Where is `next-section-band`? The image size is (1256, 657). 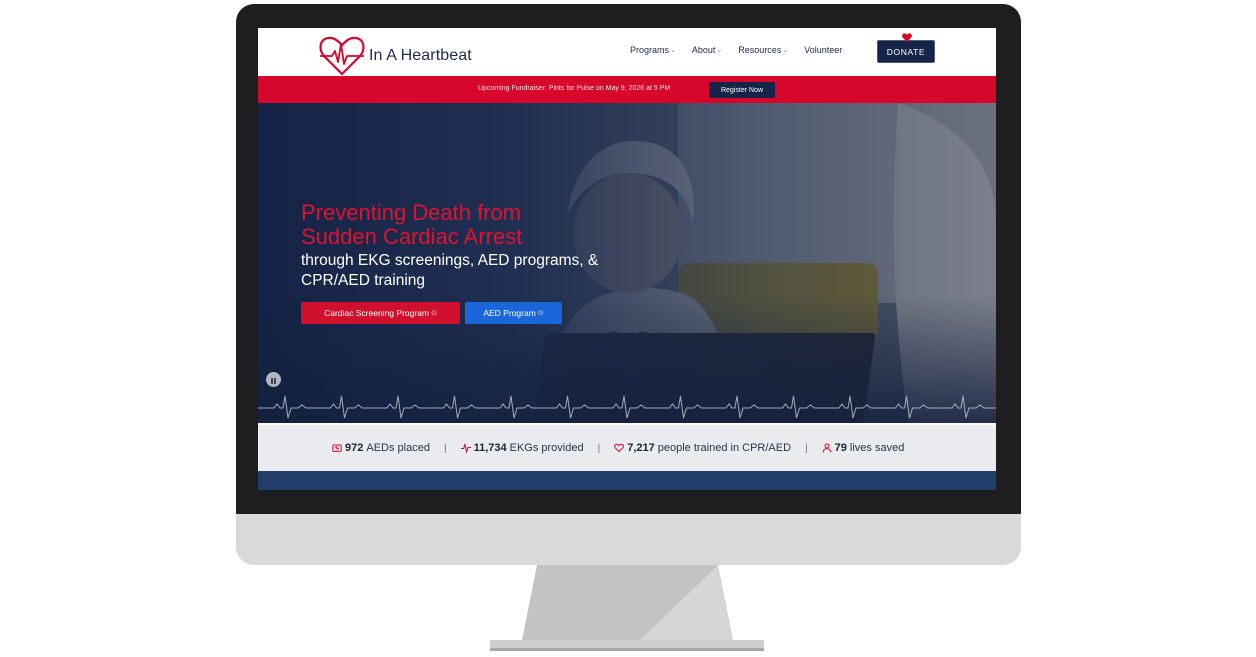
next-section-band is located at coordinates (627, 480).